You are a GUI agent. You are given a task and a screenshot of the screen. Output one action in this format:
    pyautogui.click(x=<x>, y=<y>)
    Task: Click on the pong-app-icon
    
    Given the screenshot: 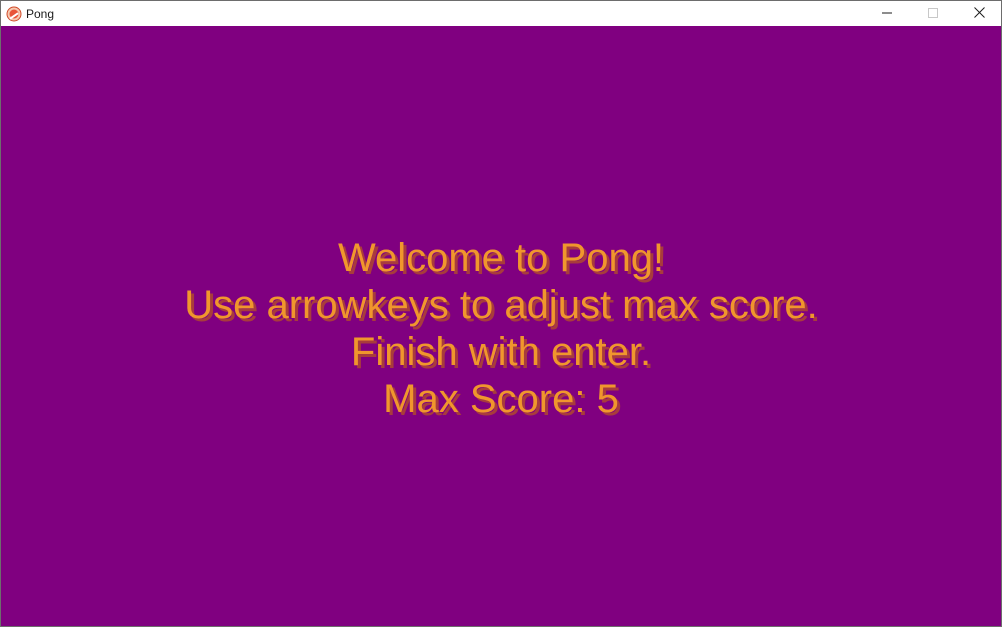 What is the action you would take?
    pyautogui.click(x=14, y=14)
    